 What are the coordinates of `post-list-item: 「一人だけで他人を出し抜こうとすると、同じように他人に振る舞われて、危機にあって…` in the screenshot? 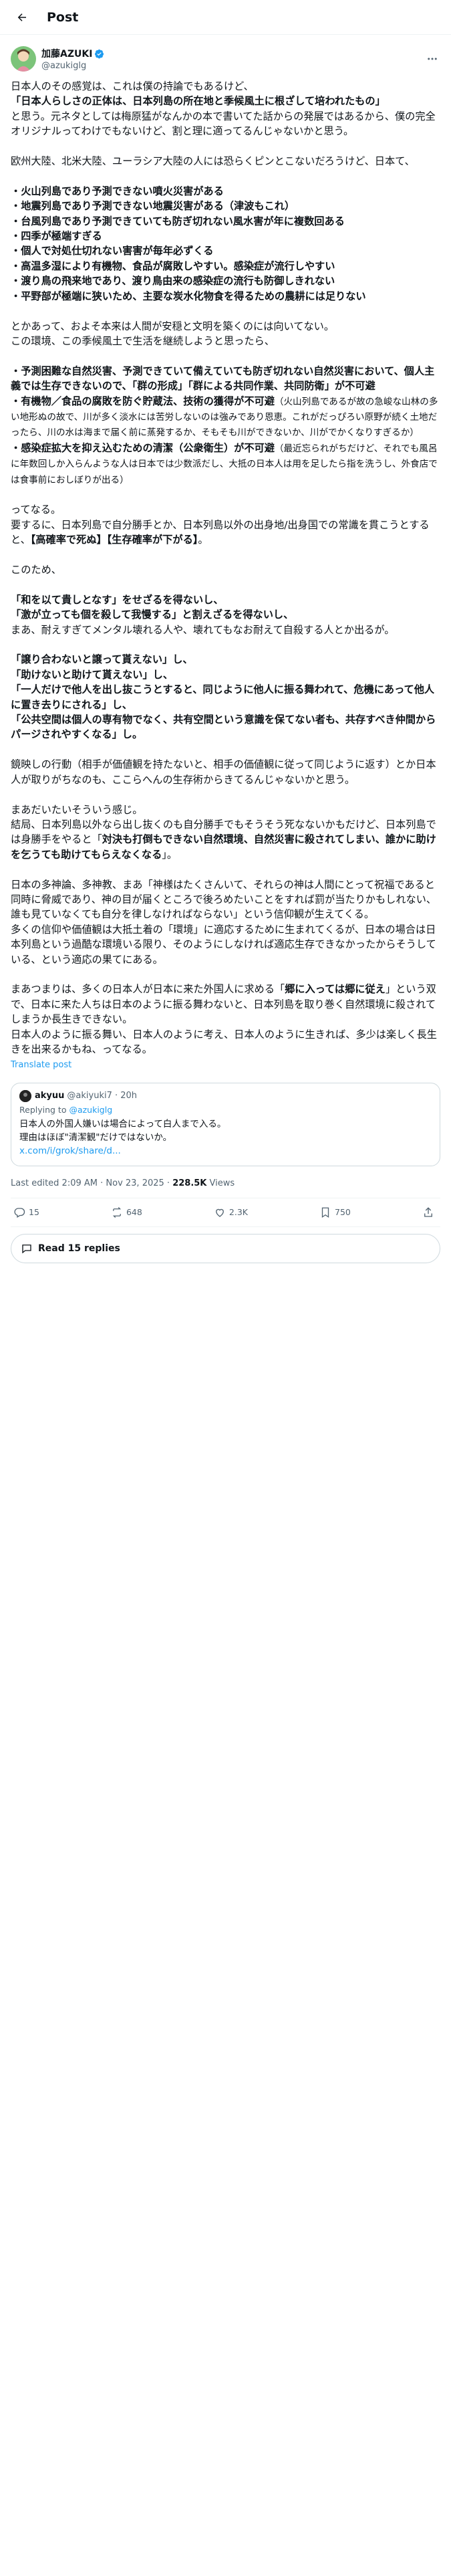 It's located at (223, 697).